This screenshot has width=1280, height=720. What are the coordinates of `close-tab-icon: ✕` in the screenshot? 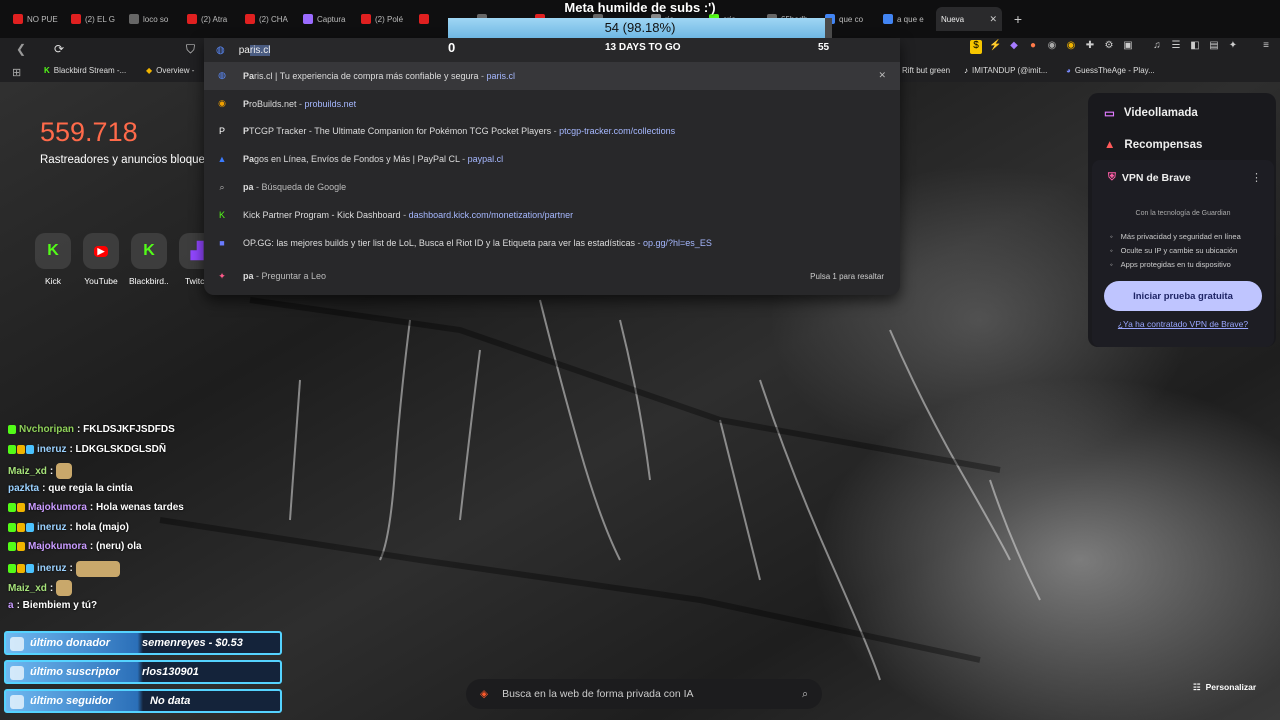 It's located at (993, 19).